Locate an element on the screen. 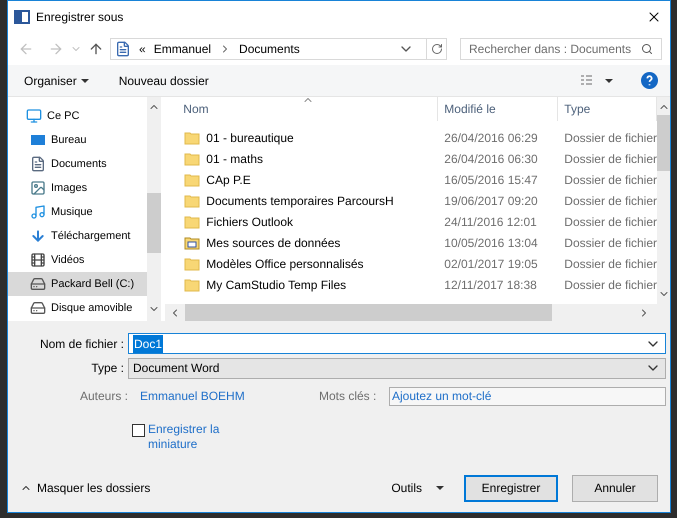  modified-date: 26/04/2016 06:29 is located at coordinates (491, 138).